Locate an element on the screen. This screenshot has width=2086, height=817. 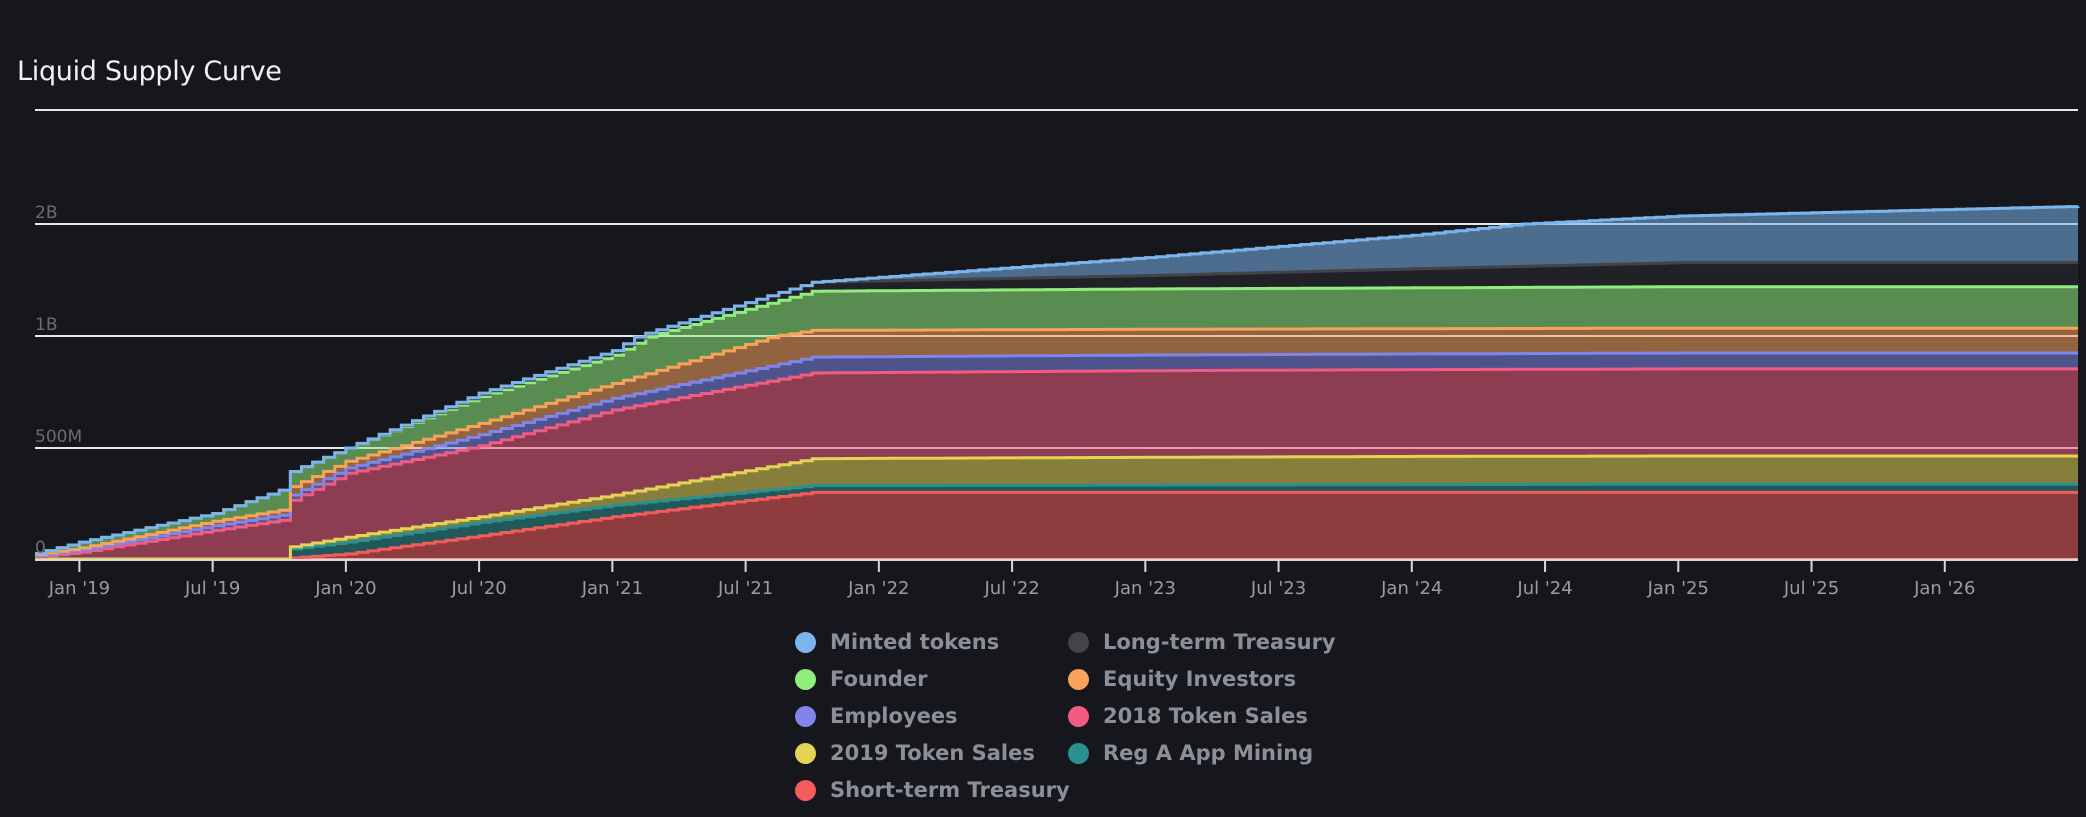
x-tick-label: Jan '24 is located at coordinates (1411, 588).